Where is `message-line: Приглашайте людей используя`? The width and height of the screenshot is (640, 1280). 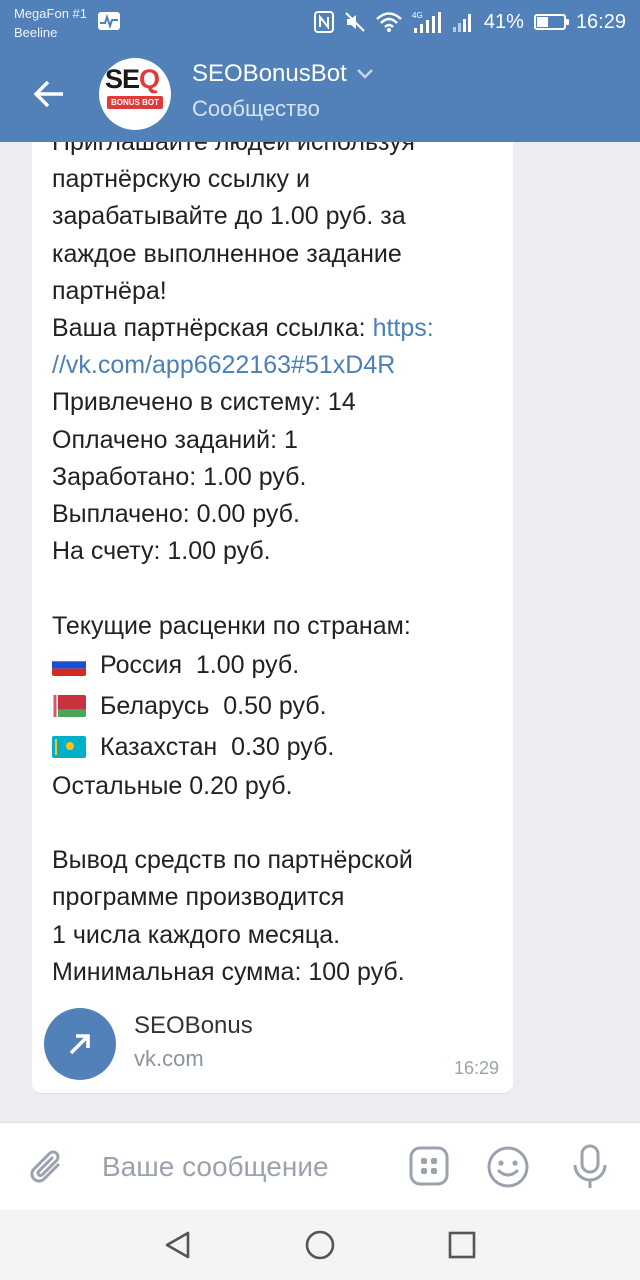 message-line: Приглашайте людей используя is located at coordinates (233, 149).